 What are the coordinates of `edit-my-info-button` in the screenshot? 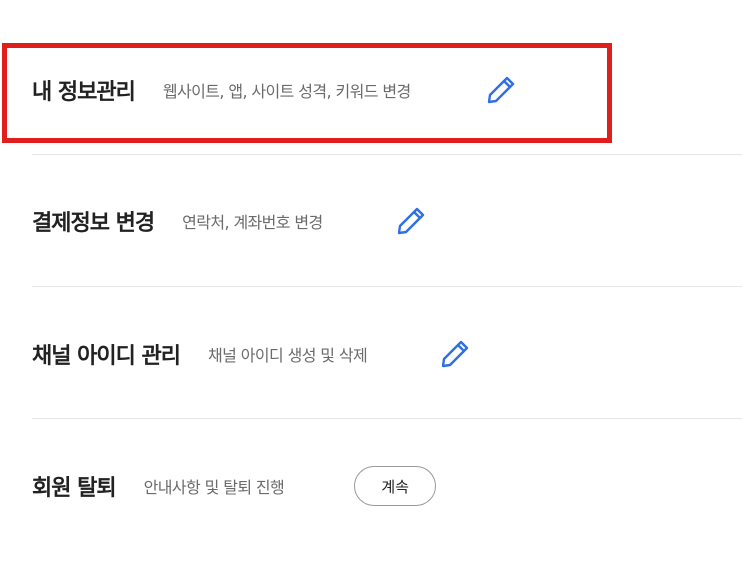 It's located at (501, 90).